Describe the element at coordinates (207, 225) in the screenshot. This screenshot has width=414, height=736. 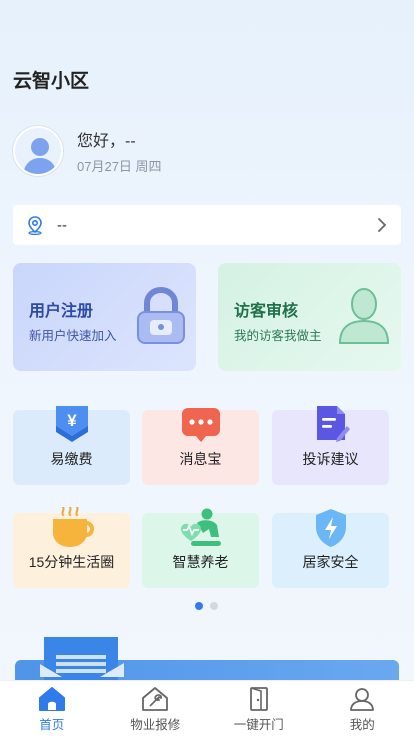
I see `location-selector: --` at that location.